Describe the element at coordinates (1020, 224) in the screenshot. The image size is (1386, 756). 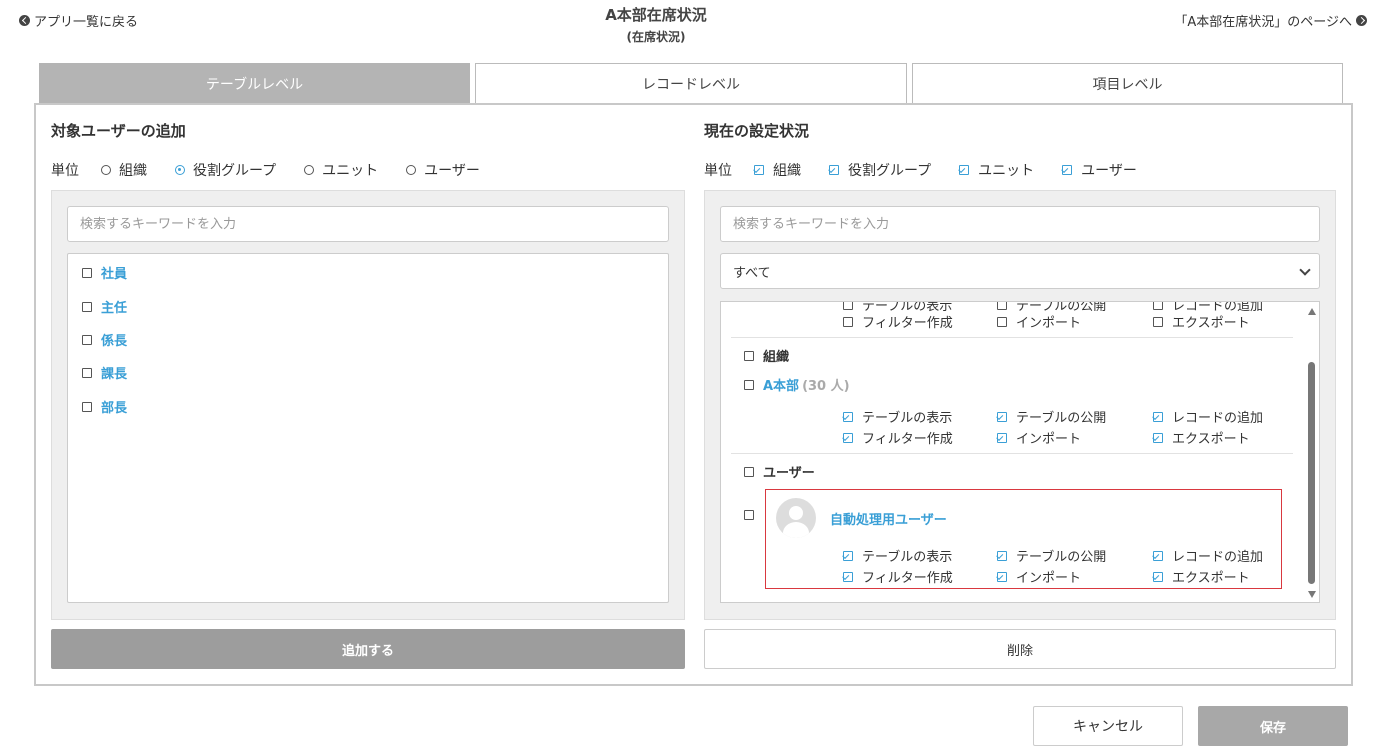
I see `right-search-input` at that location.